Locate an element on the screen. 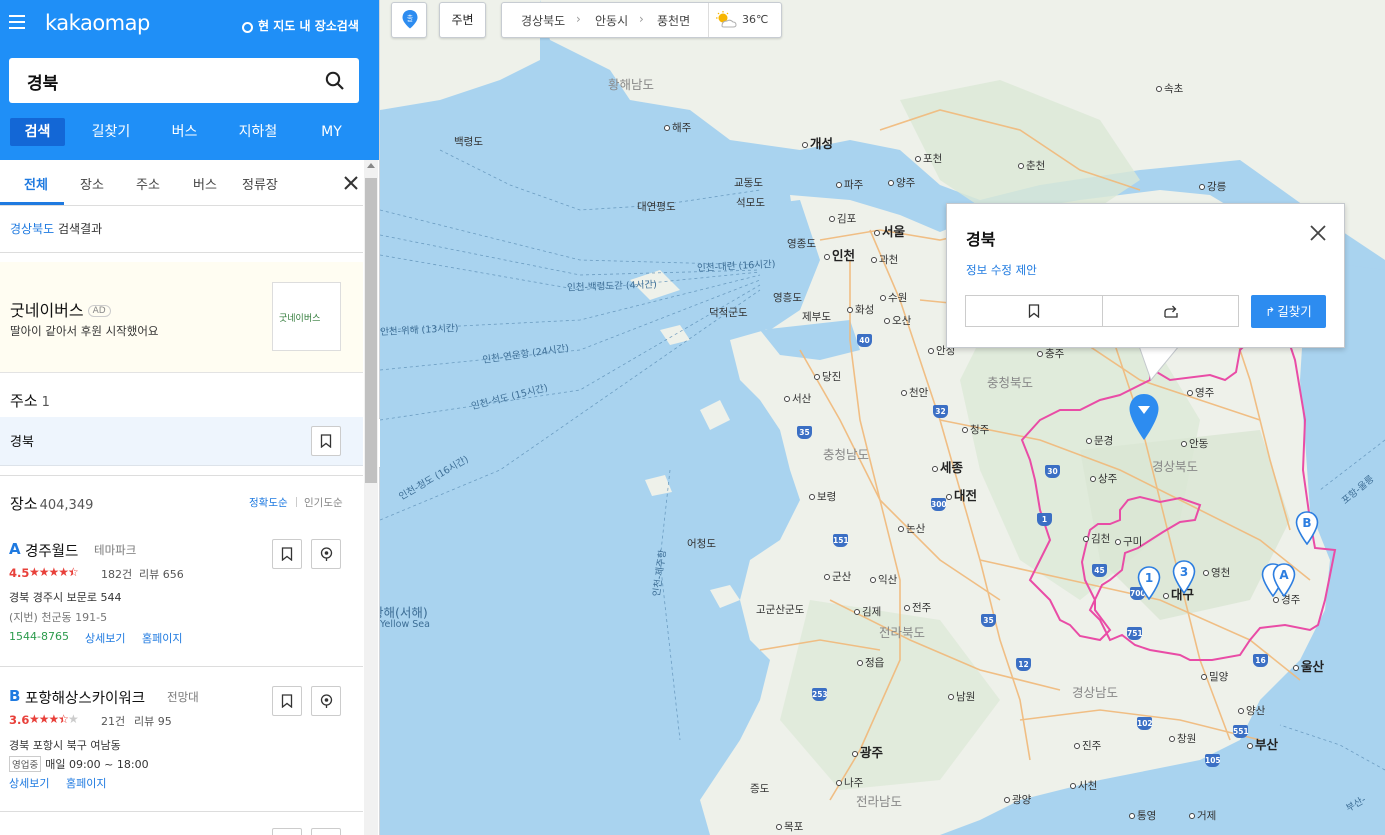 This screenshot has width=1385, height=835. town-label: 김천 is located at coordinates (1096, 538).